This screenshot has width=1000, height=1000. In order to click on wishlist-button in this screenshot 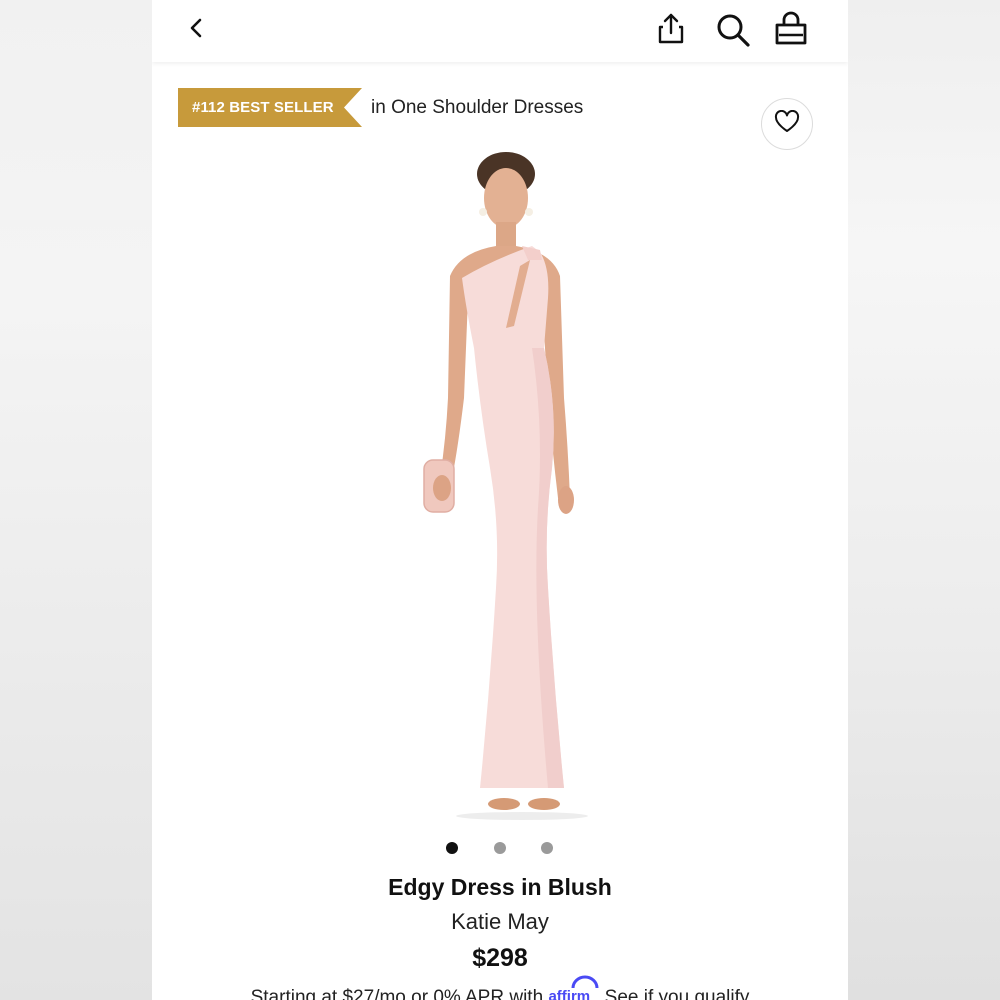, I will do `click(787, 124)`.